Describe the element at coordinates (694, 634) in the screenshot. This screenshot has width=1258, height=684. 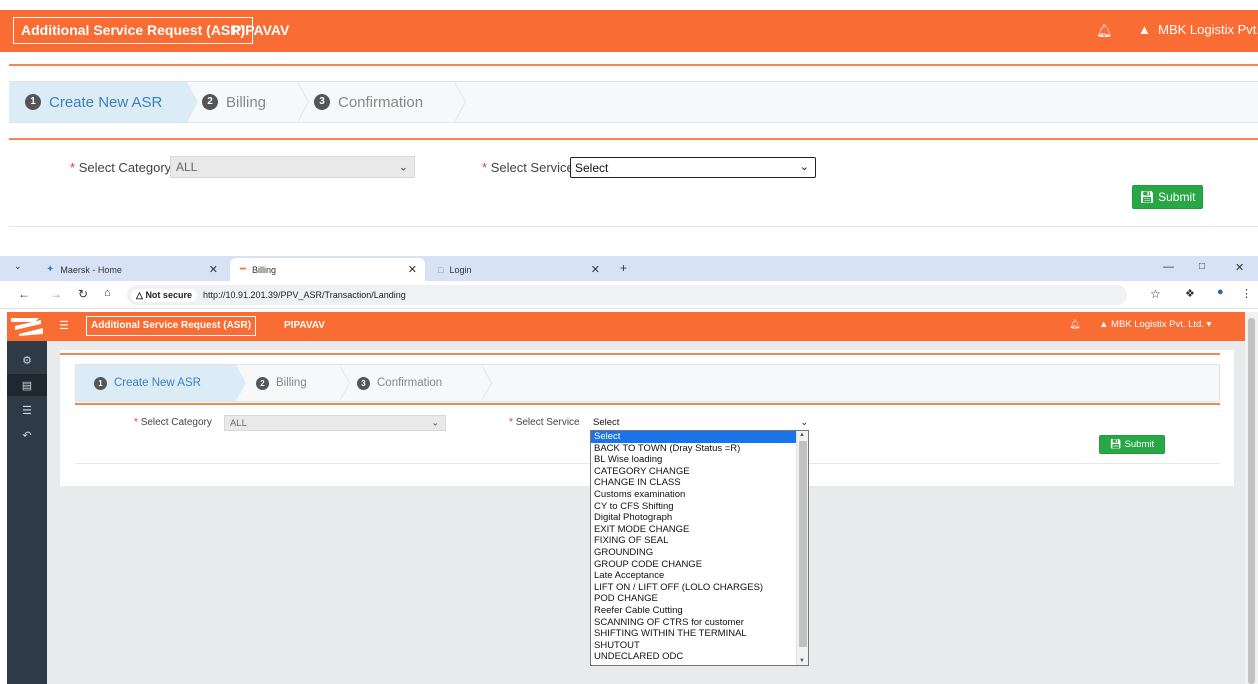
I see `service-option: SHIFTING WITHIN THE TERMINAL` at that location.